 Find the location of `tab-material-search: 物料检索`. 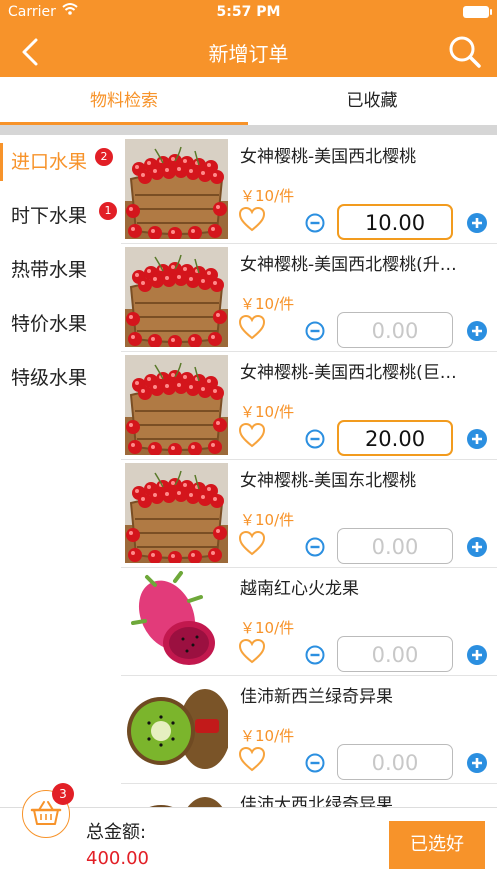

tab-material-search: 物料检索 is located at coordinates (124, 101).